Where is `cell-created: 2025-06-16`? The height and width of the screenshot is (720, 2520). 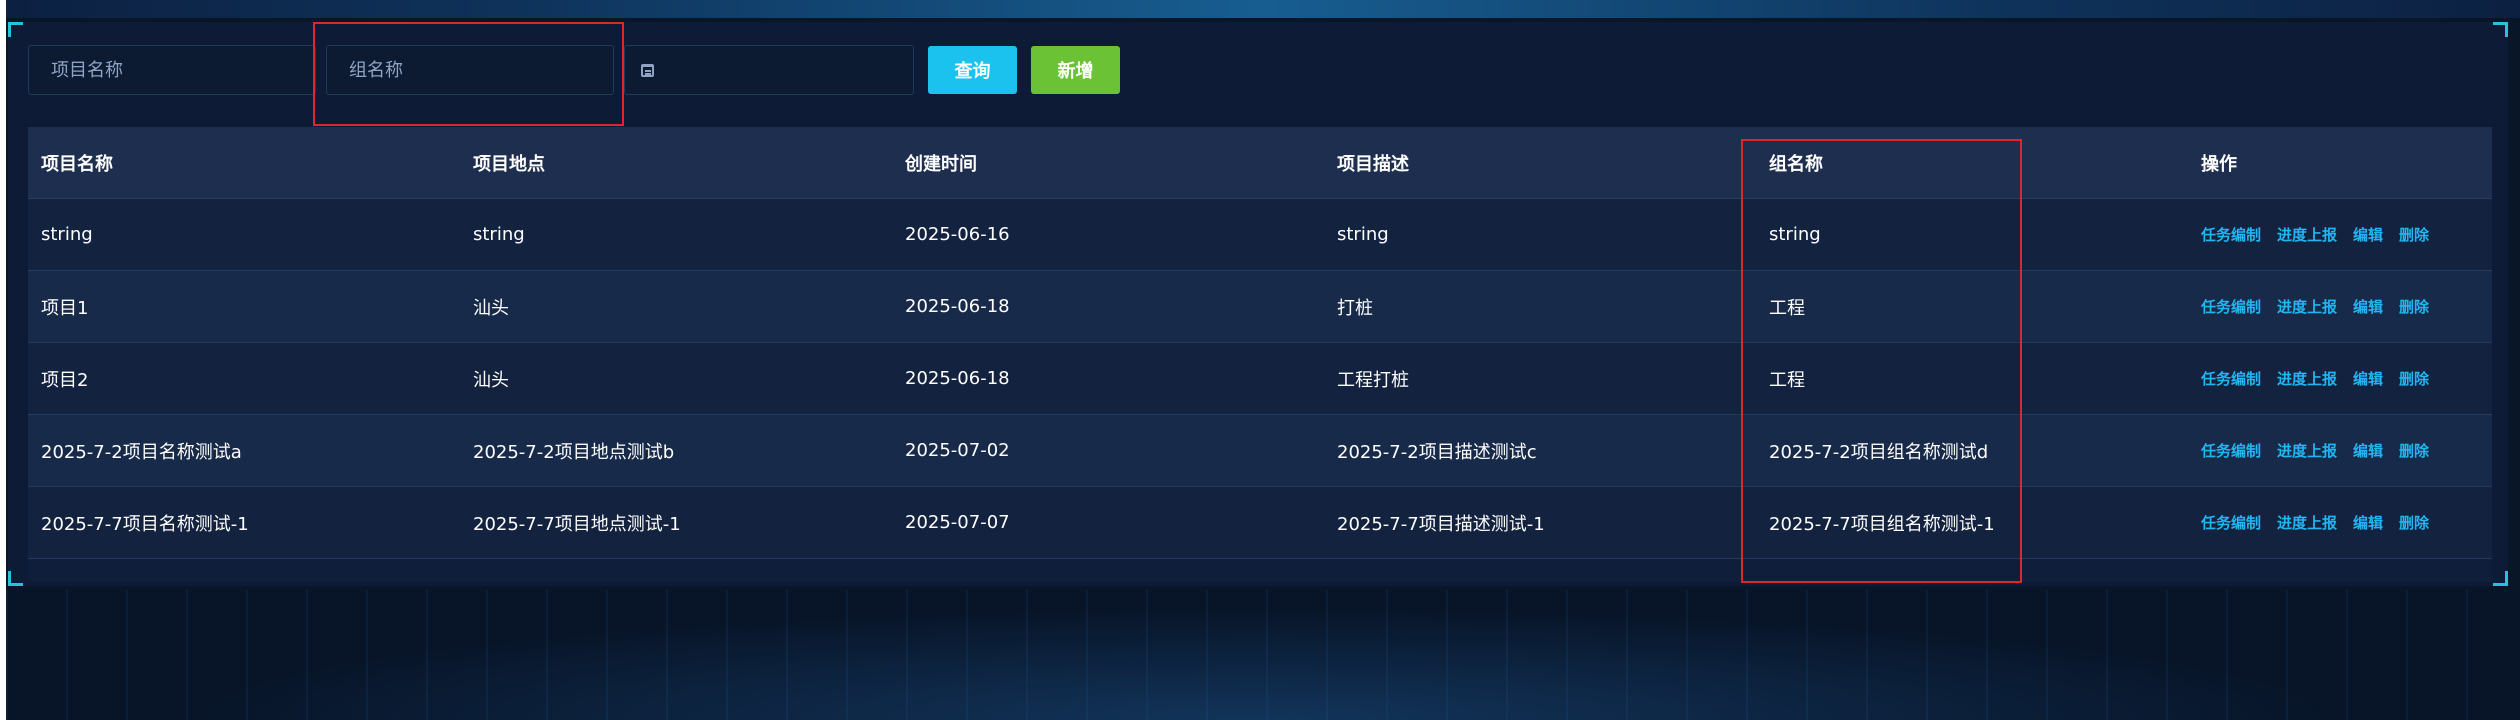
cell-created: 2025-06-16 is located at coordinates (957, 234).